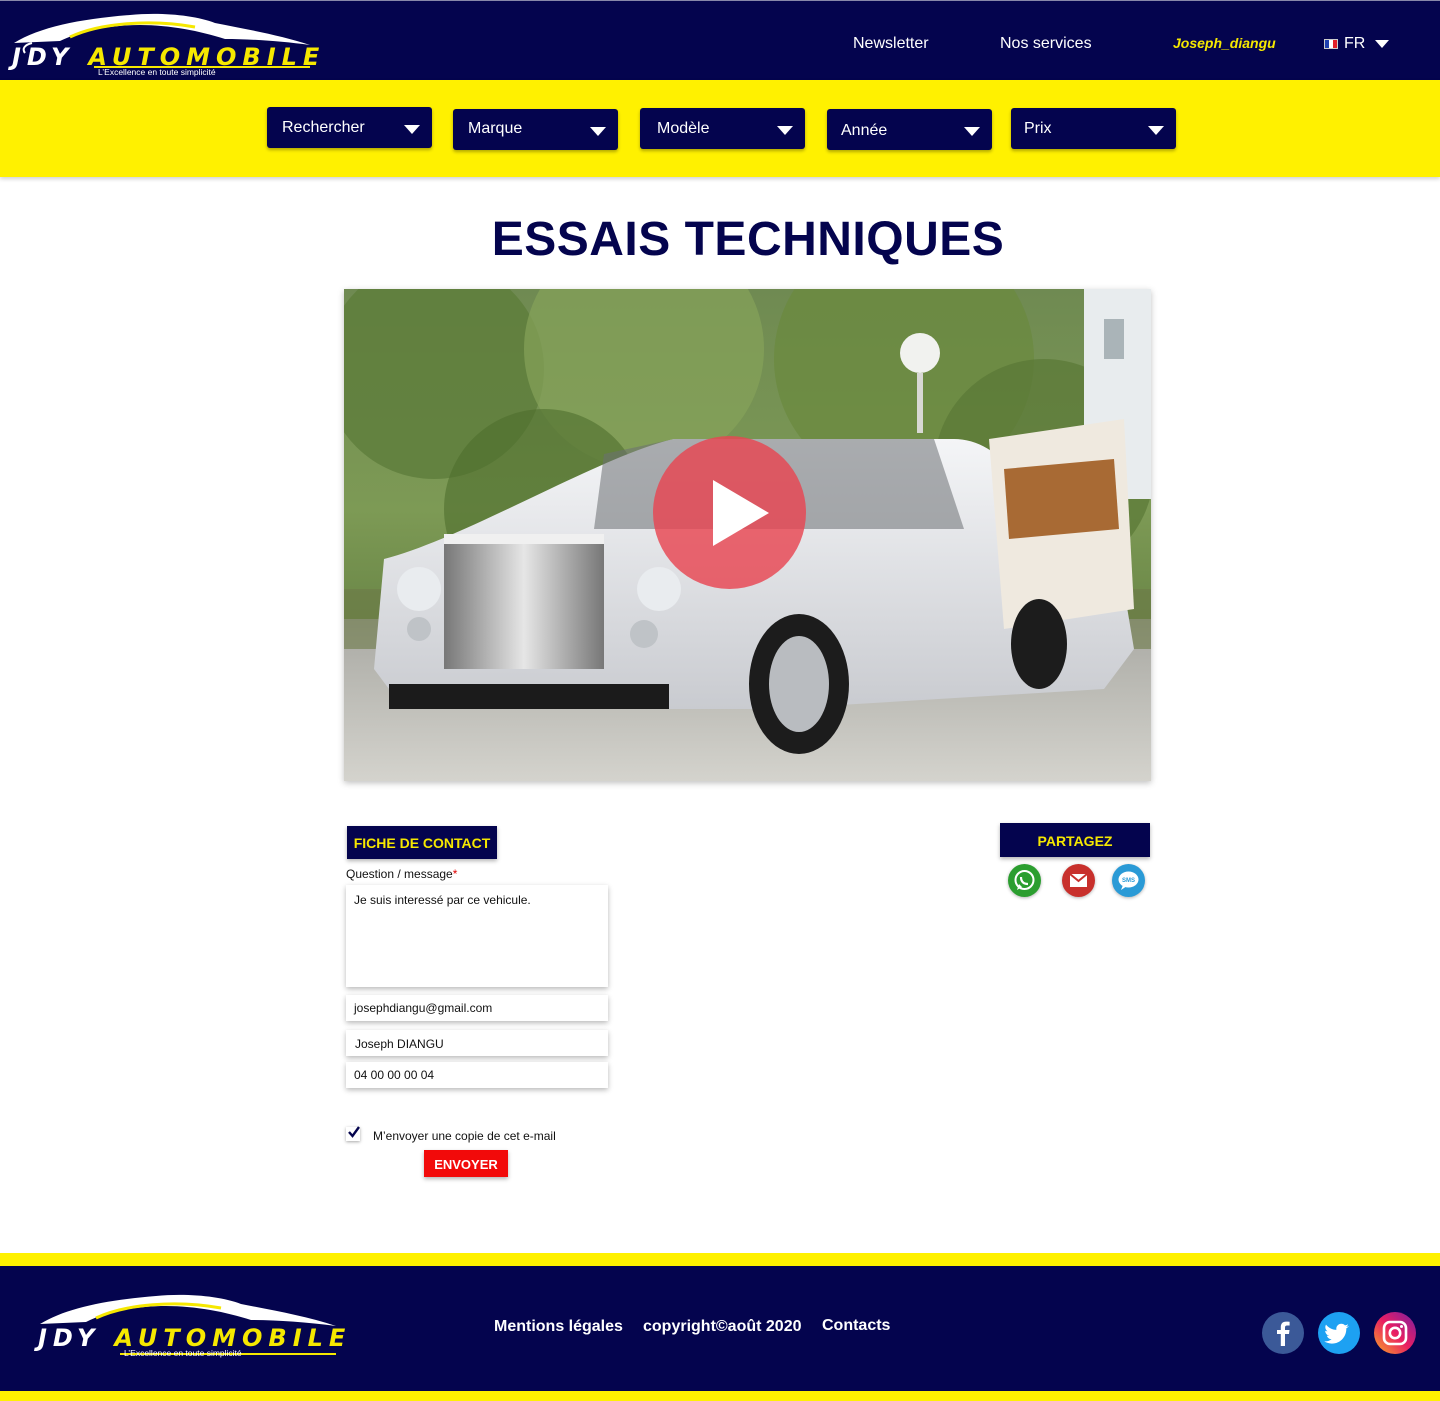 This screenshot has height=1401, width=1440. I want to click on footer-top-stripe, so click(720, 1259).